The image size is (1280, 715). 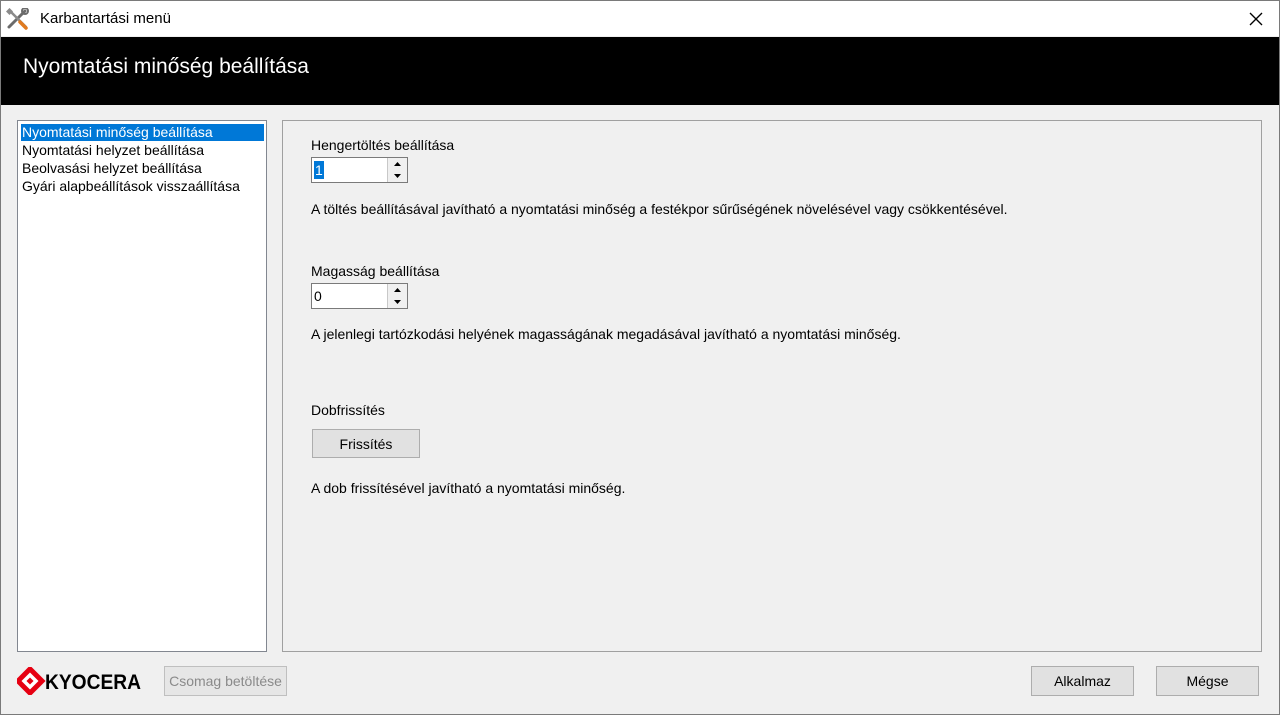 What do you see at coordinates (1082, 681) in the screenshot?
I see `apply-button: Alkalmaz` at bounding box center [1082, 681].